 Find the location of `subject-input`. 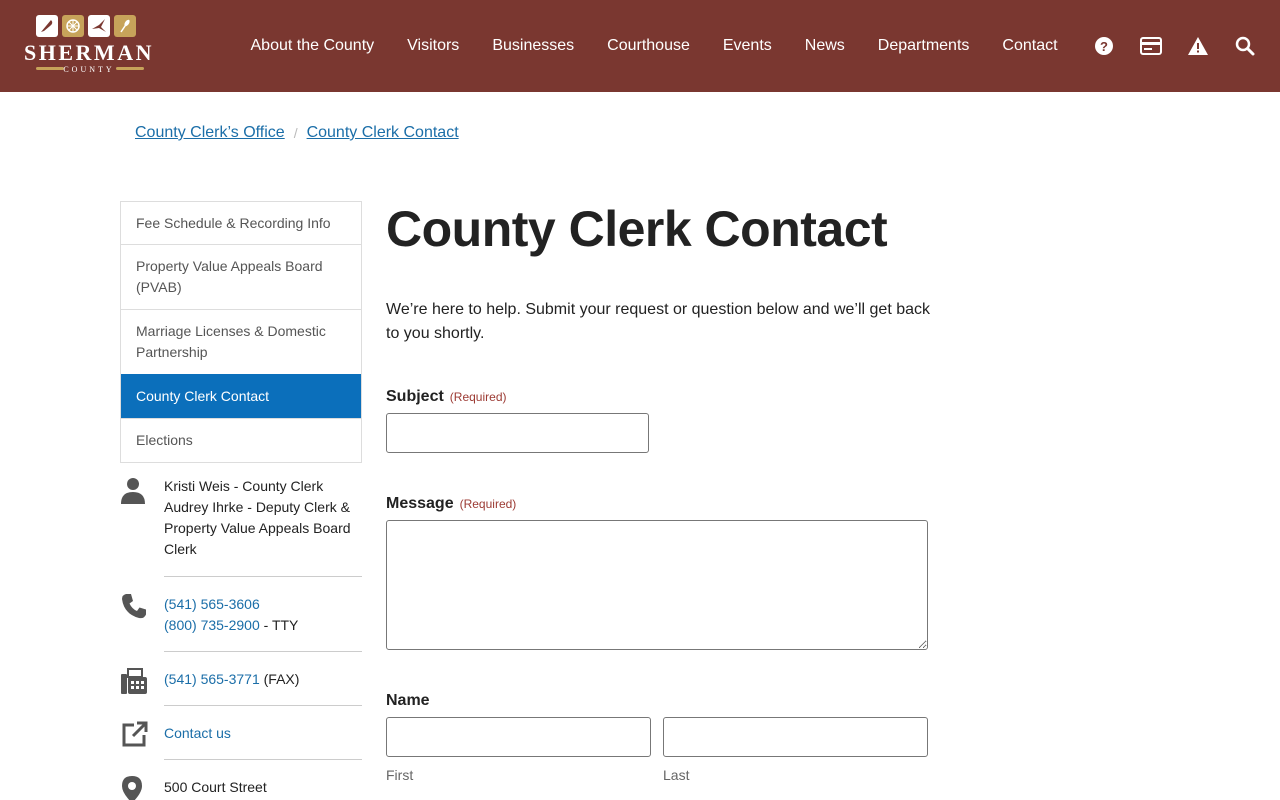

subject-input is located at coordinates (517, 433).